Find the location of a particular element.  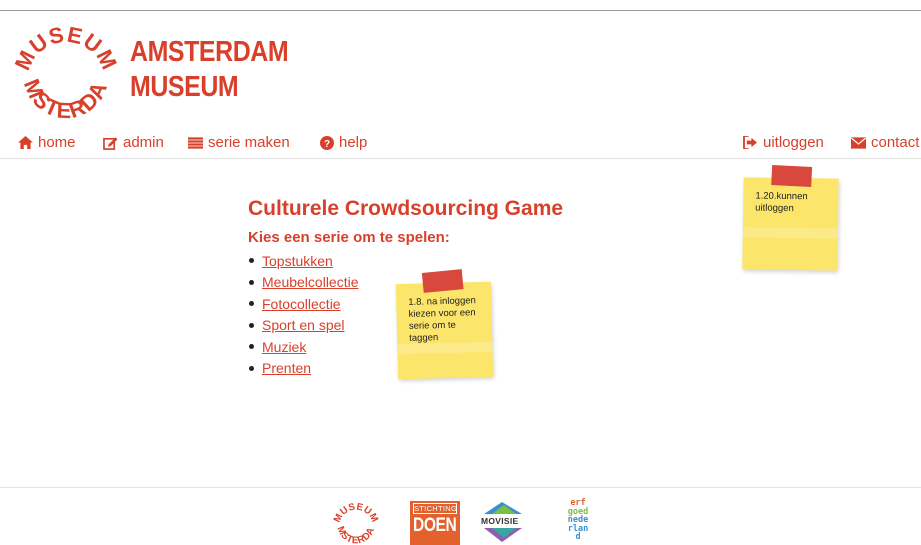

nav-help-link: ? help is located at coordinates (343, 142).